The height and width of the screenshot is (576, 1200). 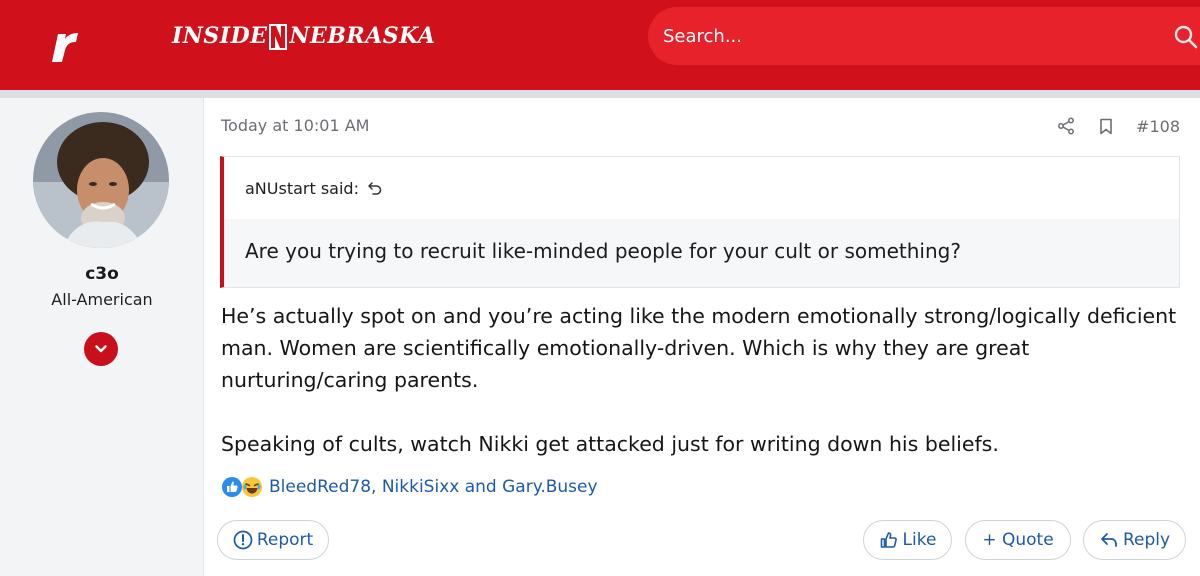 What do you see at coordinates (701, 188) in the screenshot?
I see `quote-header: aNUstart said:` at bounding box center [701, 188].